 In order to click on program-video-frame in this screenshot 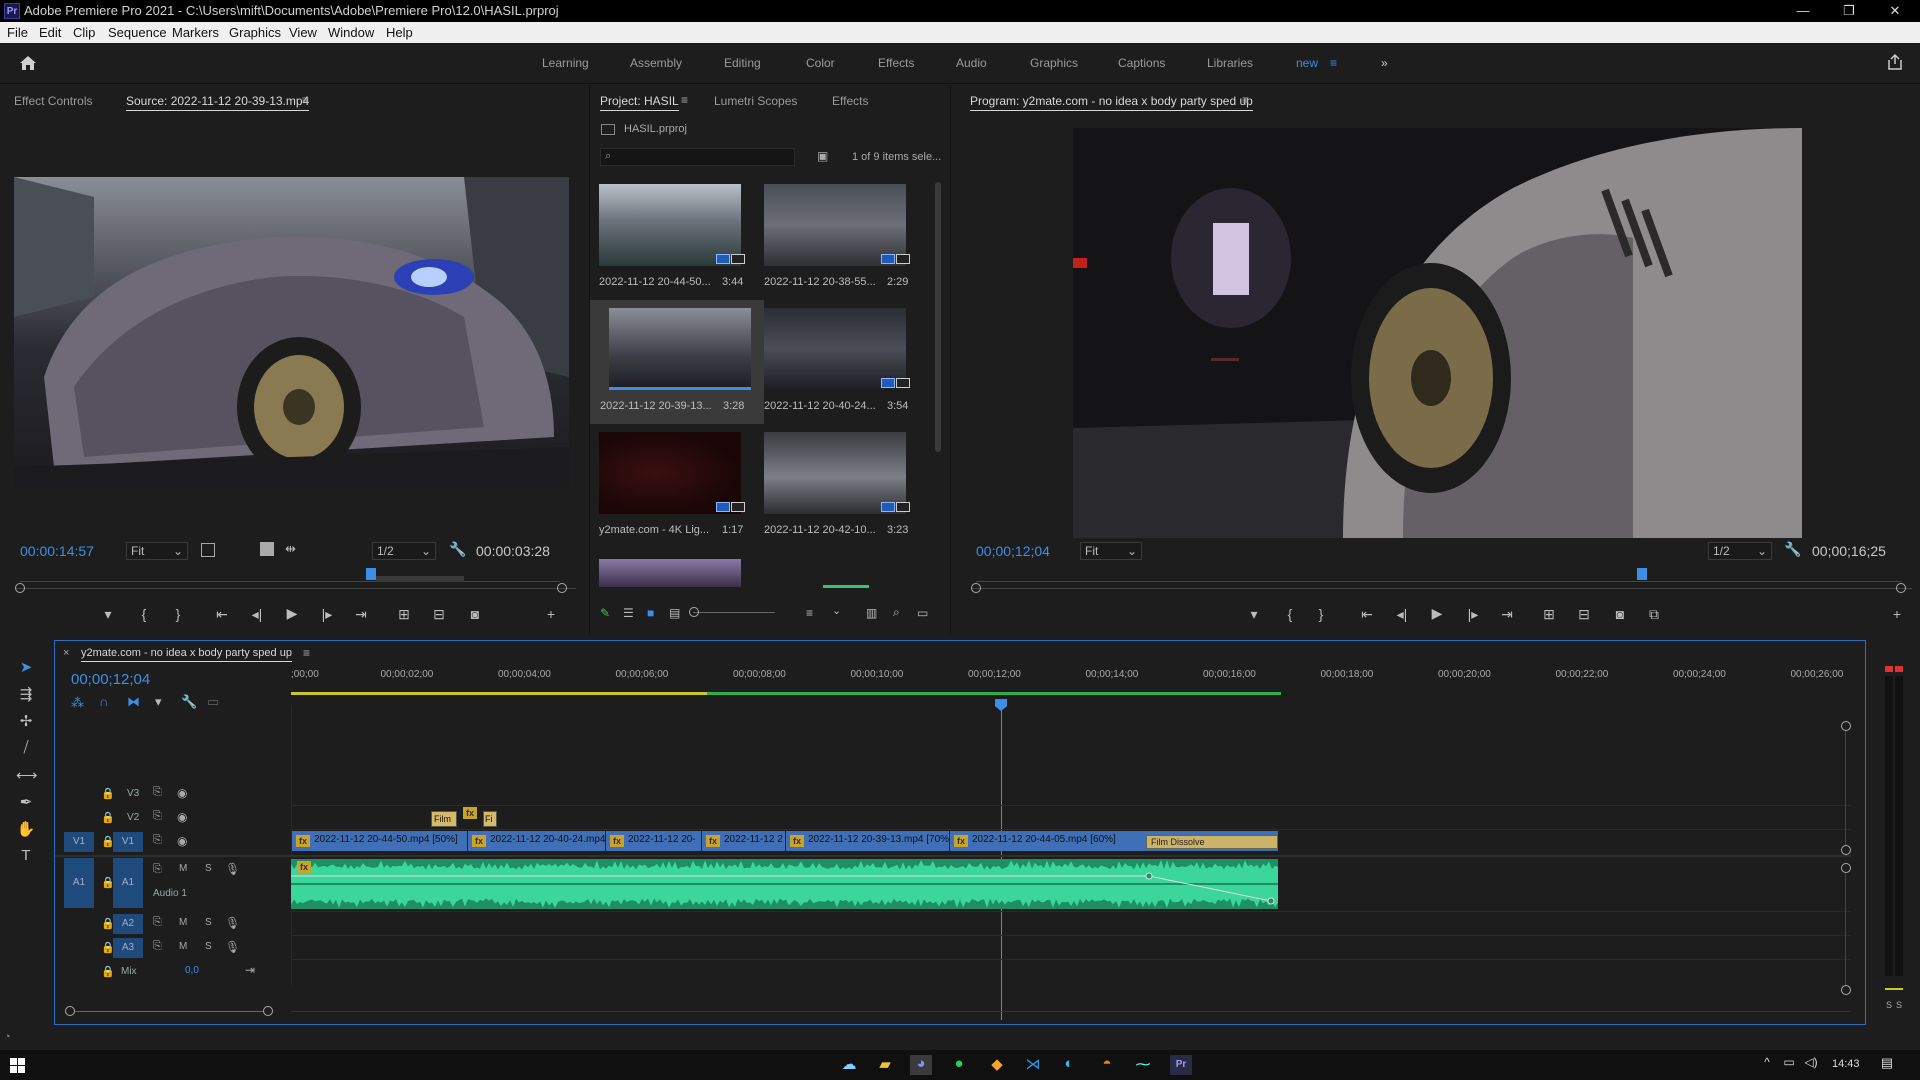, I will do `click(1437, 333)`.